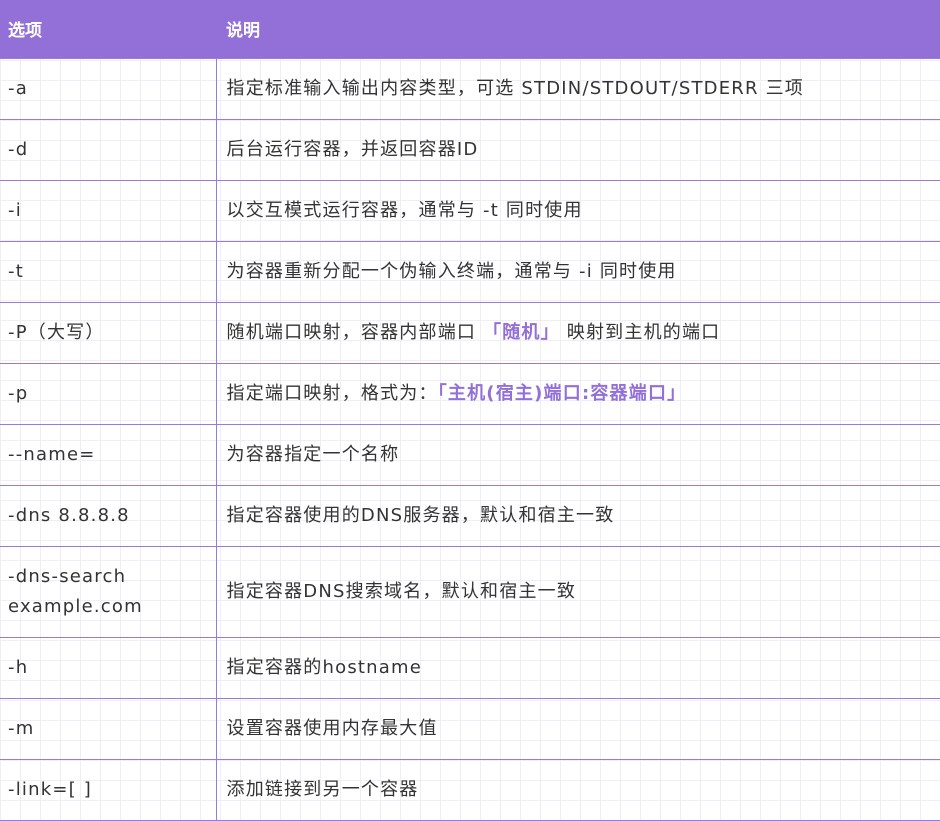 This screenshot has width=940, height=821. Describe the element at coordinates (108, 515) in the screenshot. I see `option-cell: -dns 8.8.8.8` at that location.